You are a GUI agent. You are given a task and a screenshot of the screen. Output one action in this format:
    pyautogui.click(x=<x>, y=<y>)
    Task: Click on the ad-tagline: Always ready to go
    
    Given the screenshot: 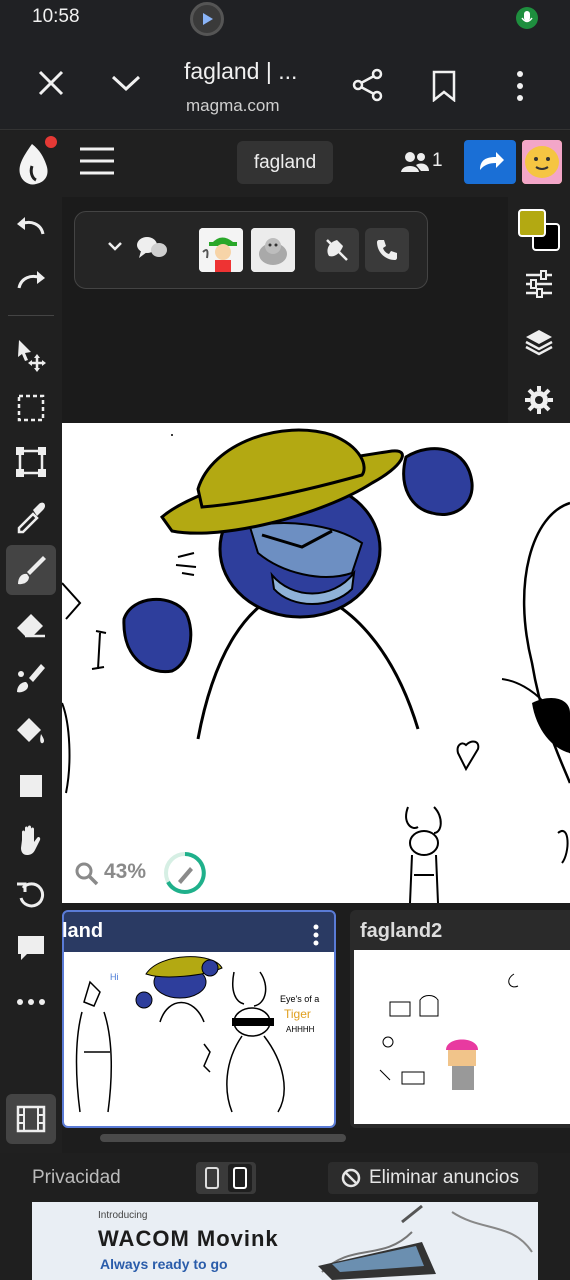 What is the action you would take?
    pyautogui.click(x=164, y=1264)
    